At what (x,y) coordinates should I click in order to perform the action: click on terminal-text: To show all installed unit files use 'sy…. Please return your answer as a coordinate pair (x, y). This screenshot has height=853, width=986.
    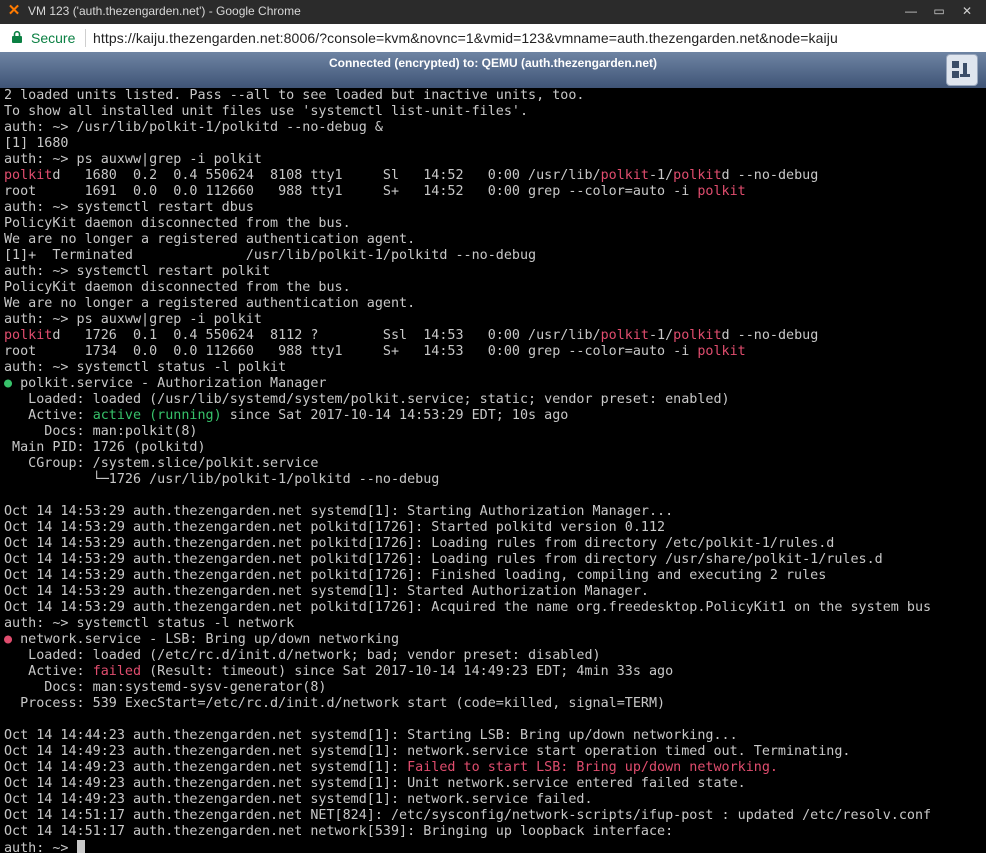
    Looking at the image, I should click on (266, 111).